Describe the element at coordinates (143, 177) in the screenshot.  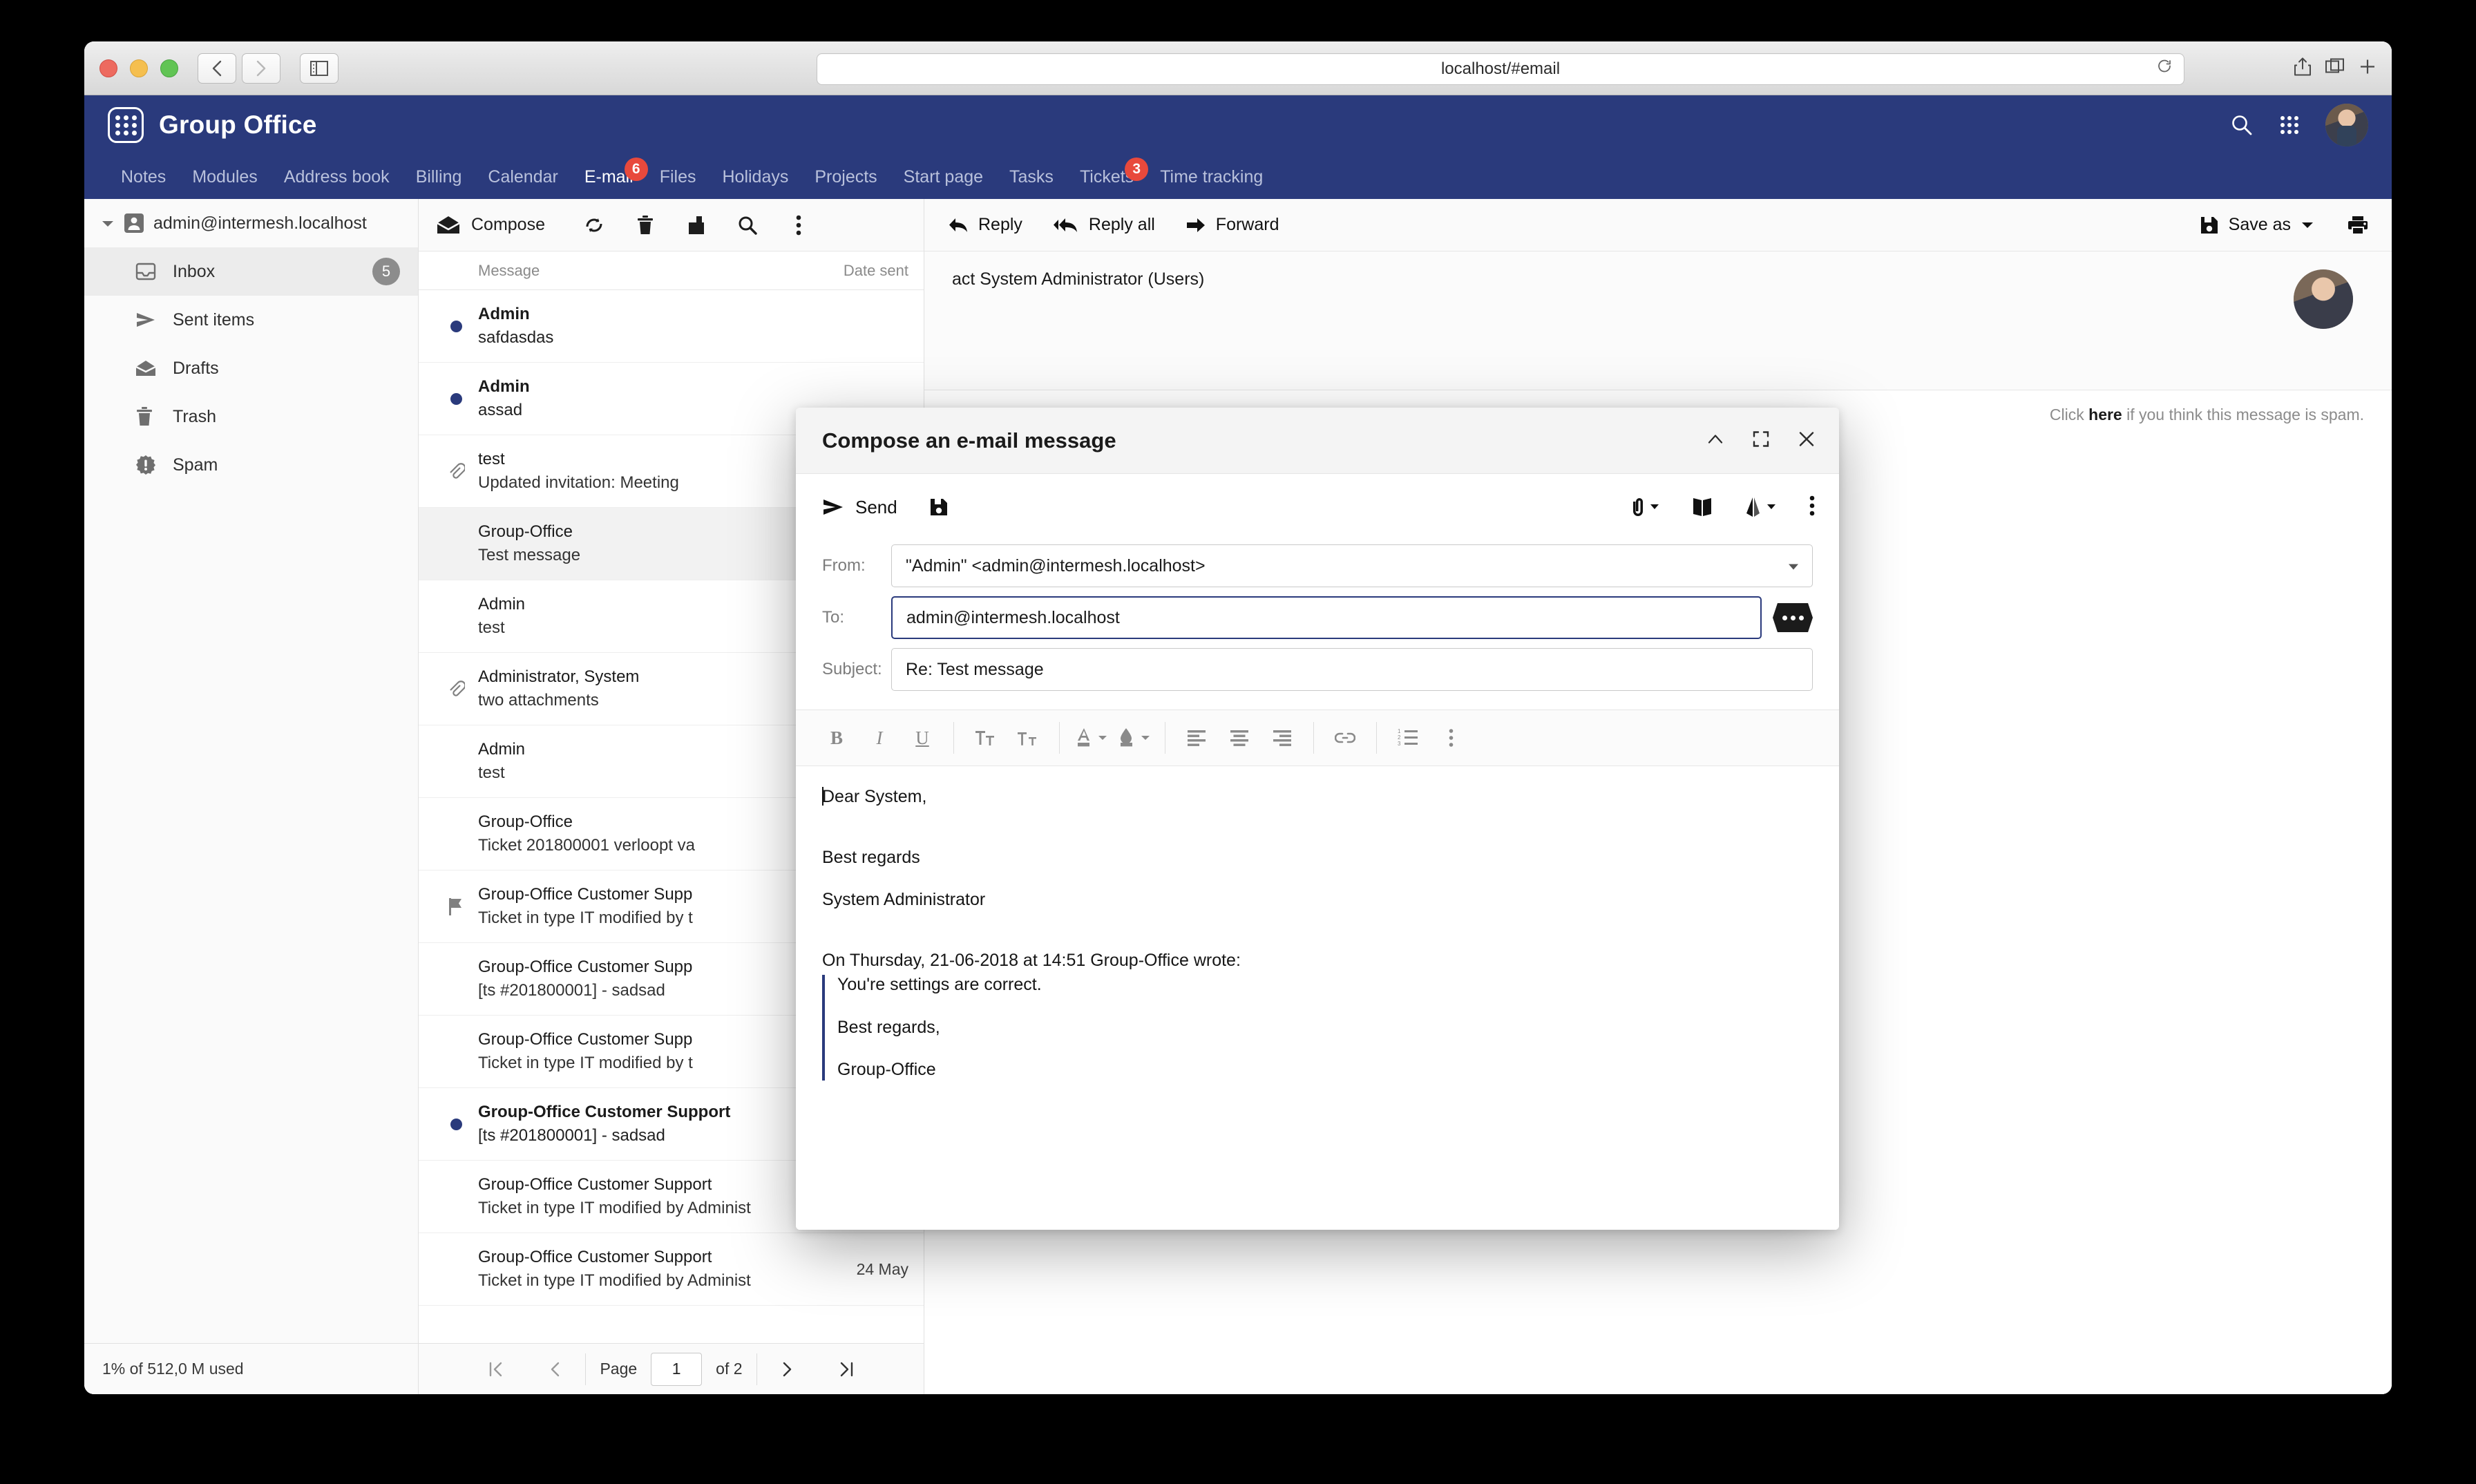
I see `nav-tab-notes: Notes` at that location.